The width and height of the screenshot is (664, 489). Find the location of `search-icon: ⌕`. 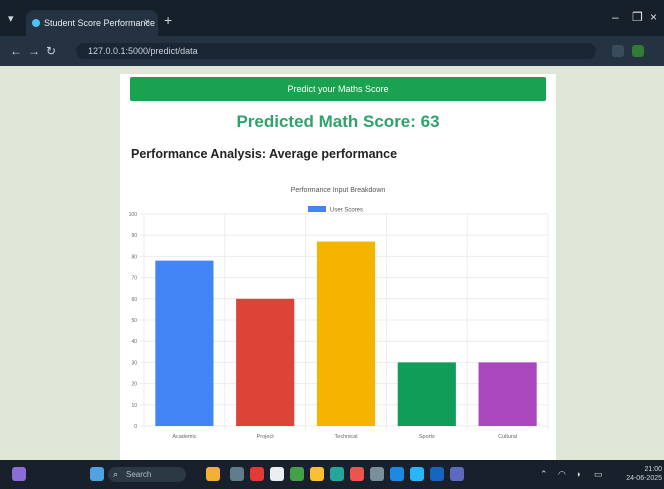

search-icon: ⌕ is located at coordinates (116, 474).